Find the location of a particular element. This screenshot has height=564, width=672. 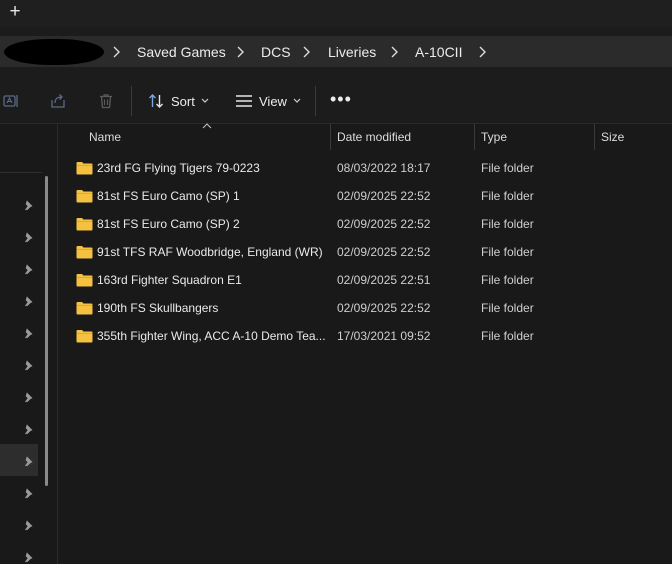

nav-scrollbar is located at coordinates (46, 331).